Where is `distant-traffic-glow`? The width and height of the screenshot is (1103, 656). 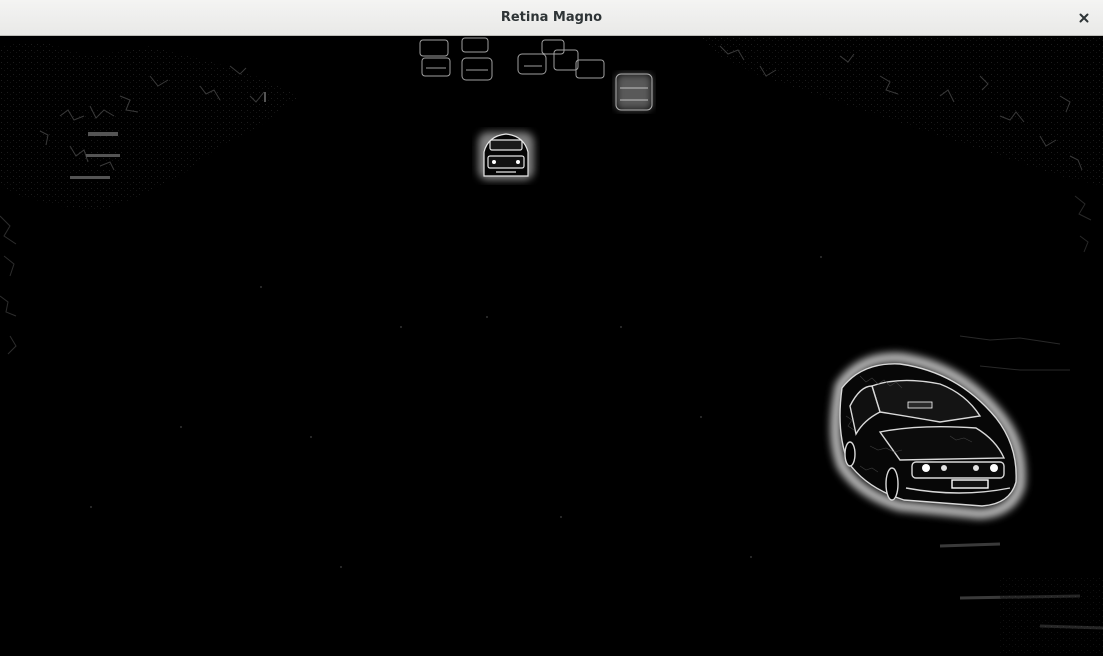 distant-traffic-glow is located at coordinates (634, 92).